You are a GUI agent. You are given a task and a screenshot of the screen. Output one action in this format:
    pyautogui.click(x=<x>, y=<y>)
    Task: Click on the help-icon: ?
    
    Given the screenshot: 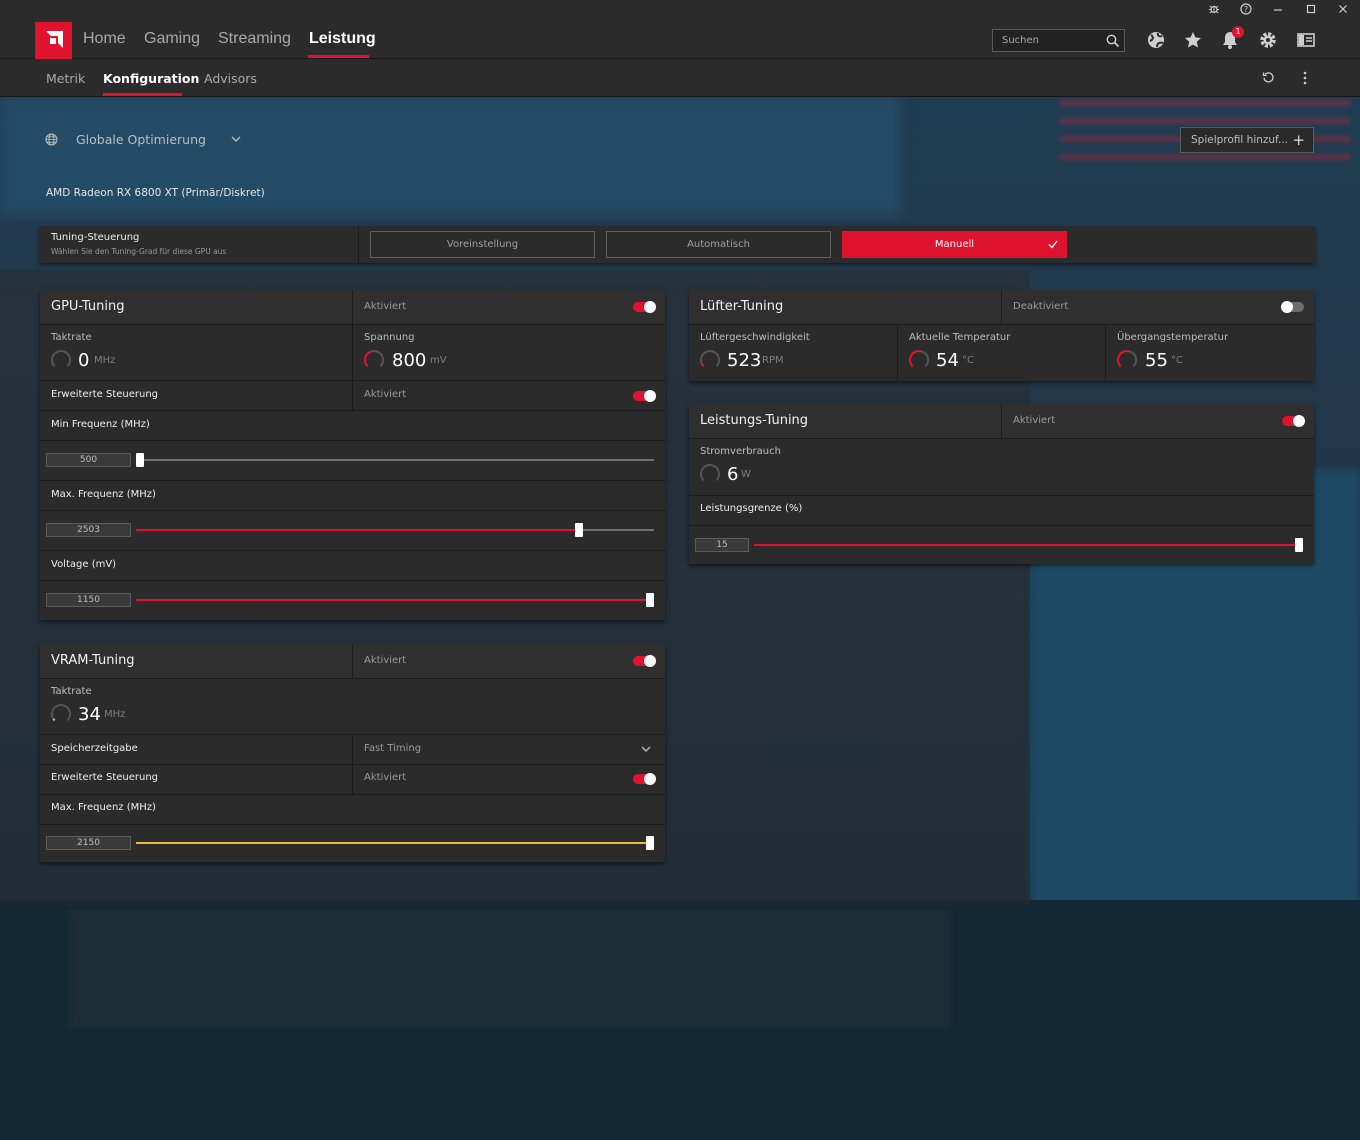 What is the action you would take?
    pyautogui.click(x=1246, y=11)
    